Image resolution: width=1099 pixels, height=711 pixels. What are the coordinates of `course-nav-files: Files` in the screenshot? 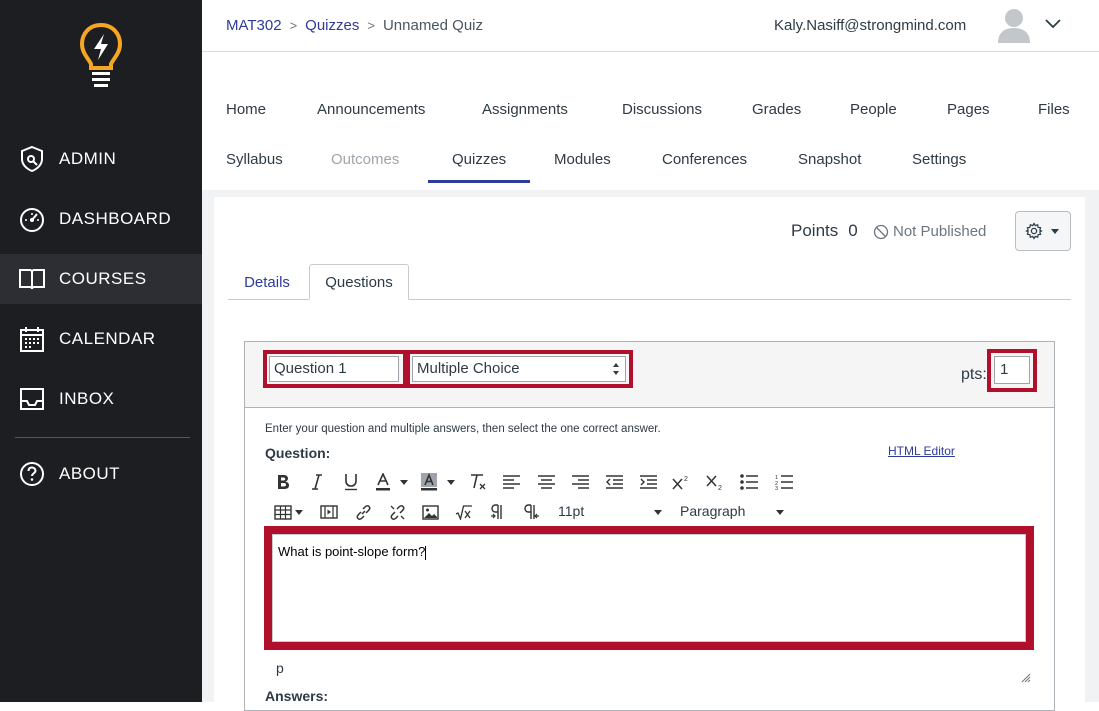 It's located at (1054, 109).